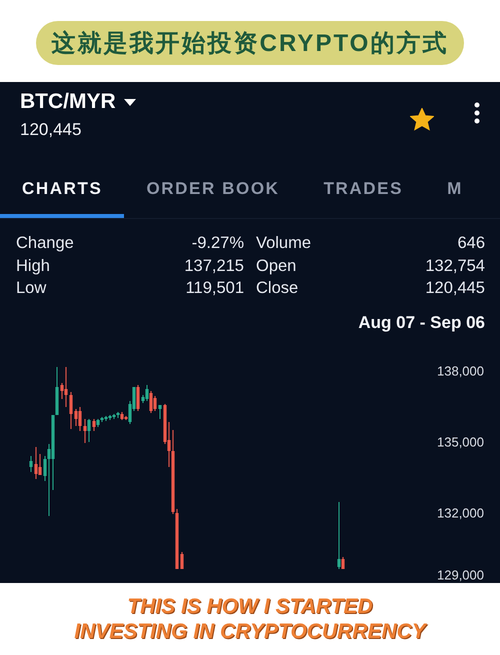  Describe the element at coordinates (422, 322) in the screenshot. I see `date-range: Aug 07 - Sep 06` at that location.